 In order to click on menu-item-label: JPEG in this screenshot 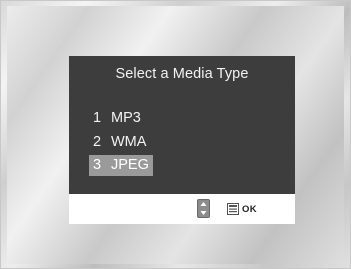, I will do `click(130, 165)`.